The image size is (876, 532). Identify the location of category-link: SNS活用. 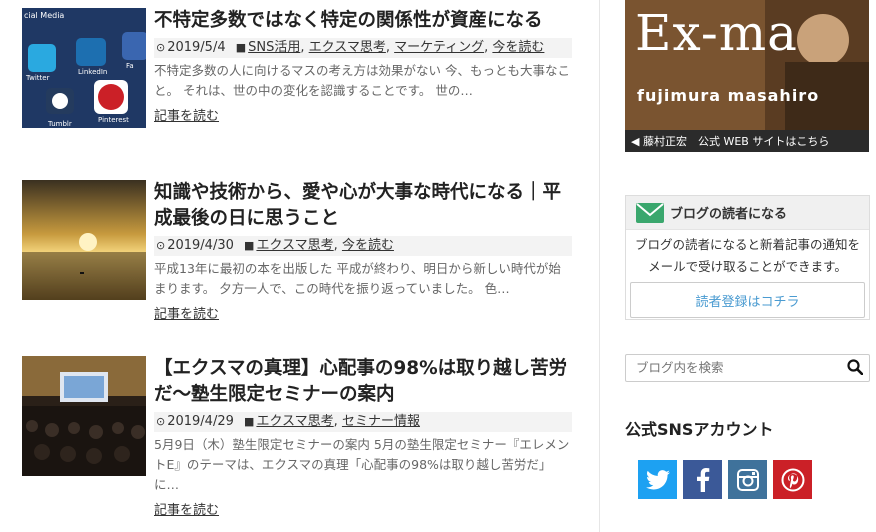
(274, 47).